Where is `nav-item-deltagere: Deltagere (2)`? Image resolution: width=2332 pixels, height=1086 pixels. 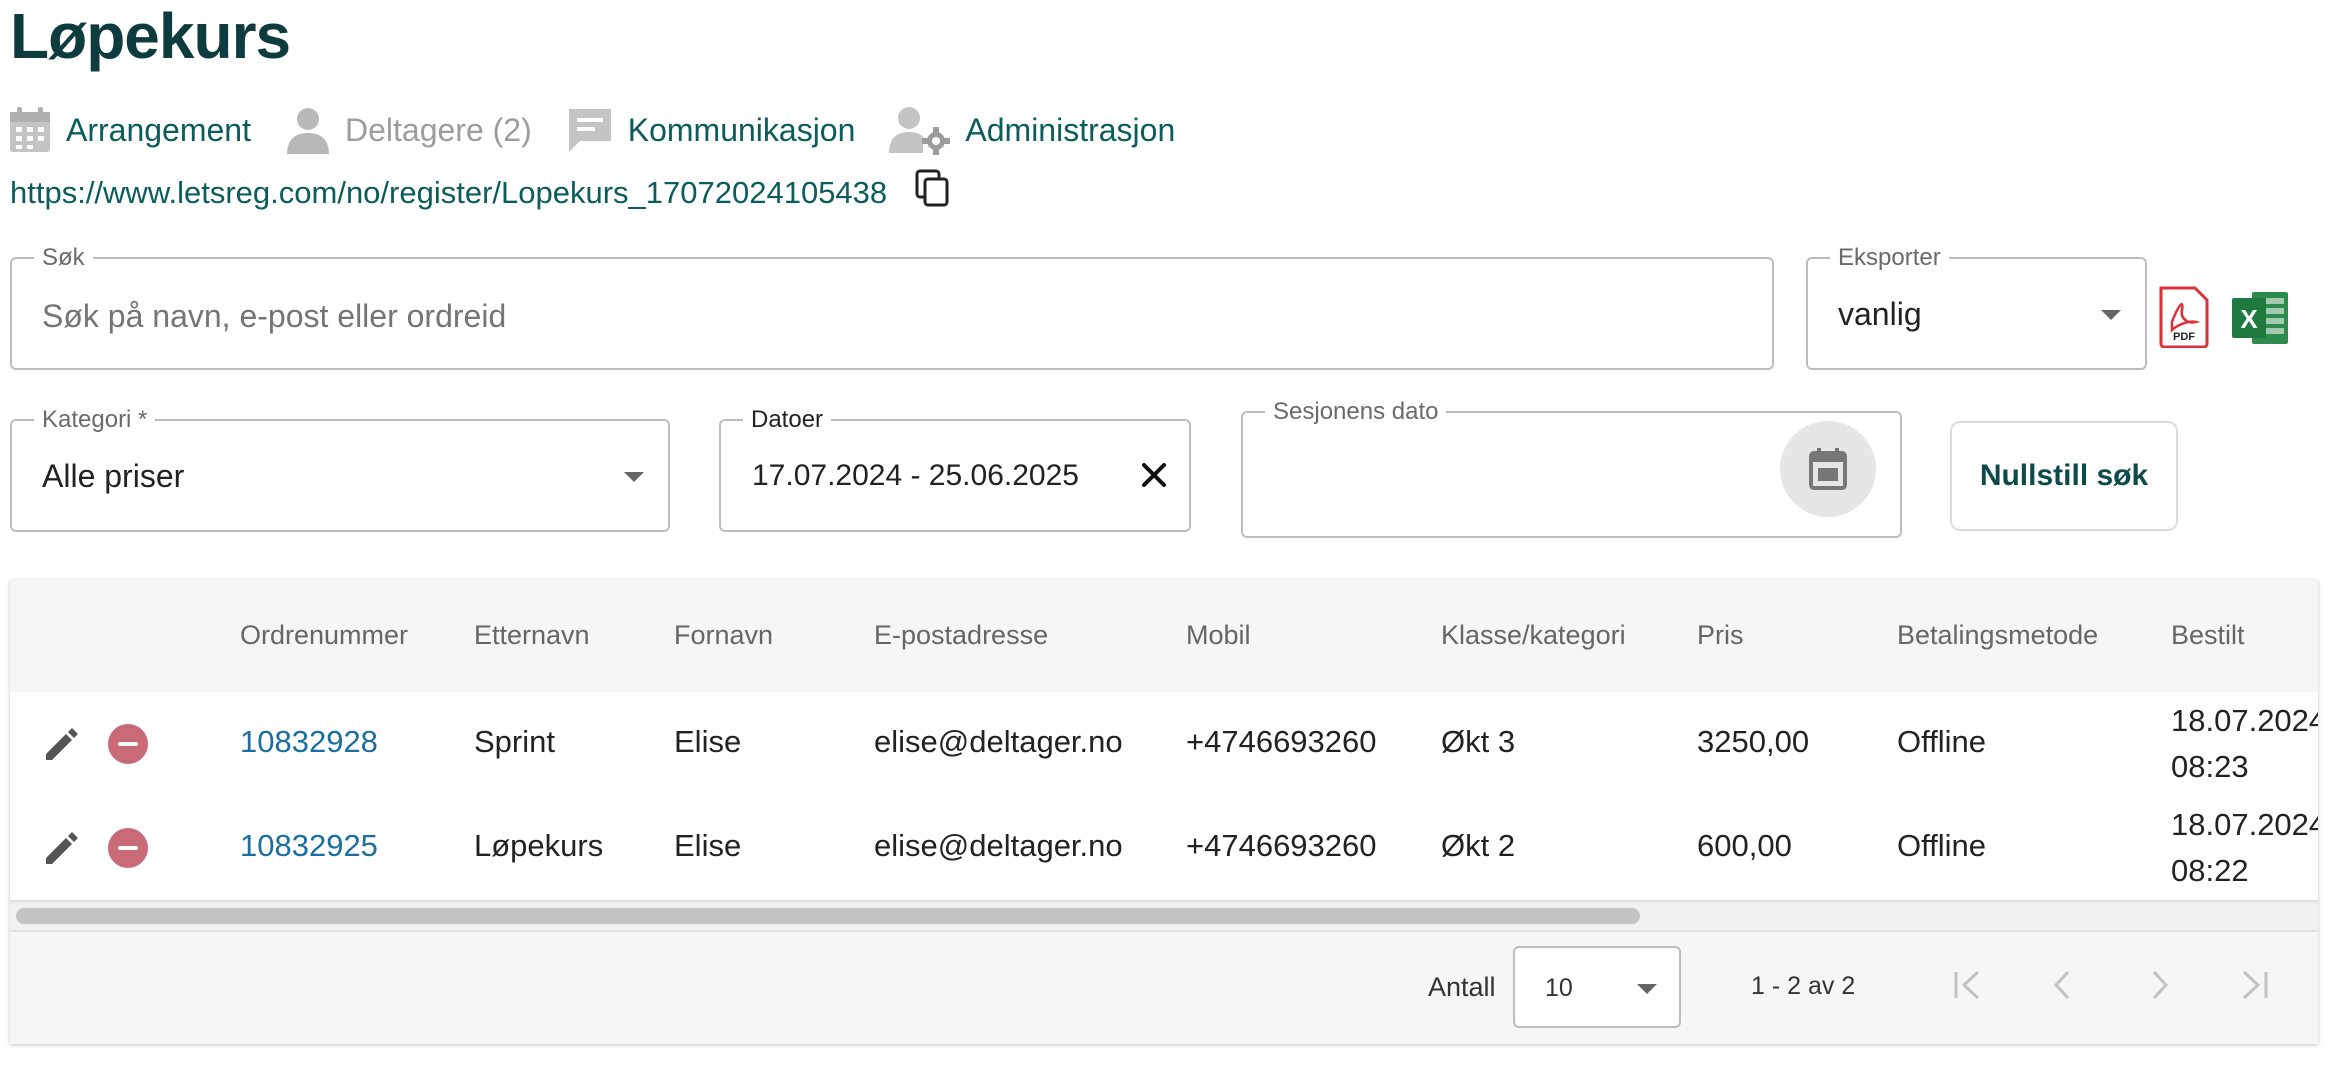
nav-item-deltagere: Deltagere (2) is located at coordinates (408, 130).